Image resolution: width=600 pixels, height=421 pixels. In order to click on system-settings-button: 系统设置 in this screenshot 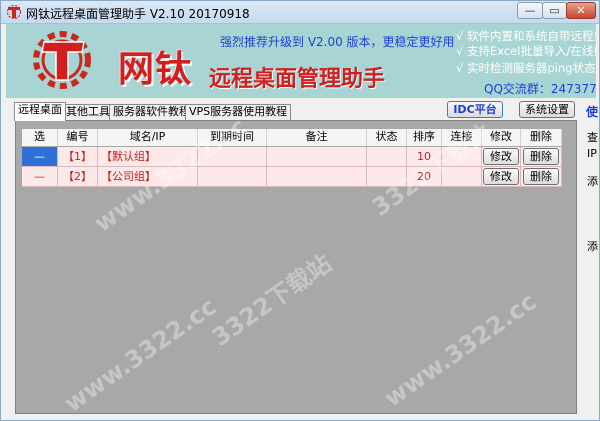, I will do `click(547, 109)`.